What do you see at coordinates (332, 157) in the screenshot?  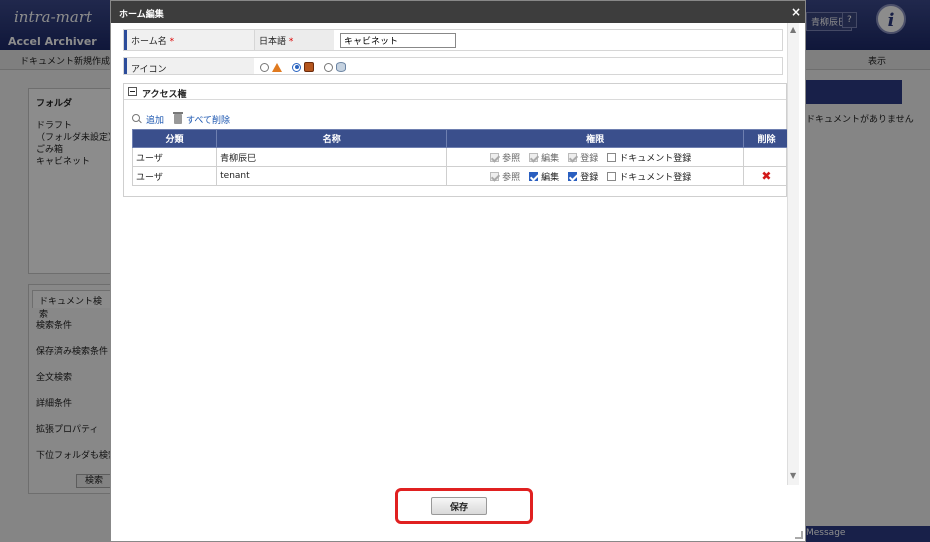 I see `row-name: 青柳辰巳` at bounding box center [332, 157].